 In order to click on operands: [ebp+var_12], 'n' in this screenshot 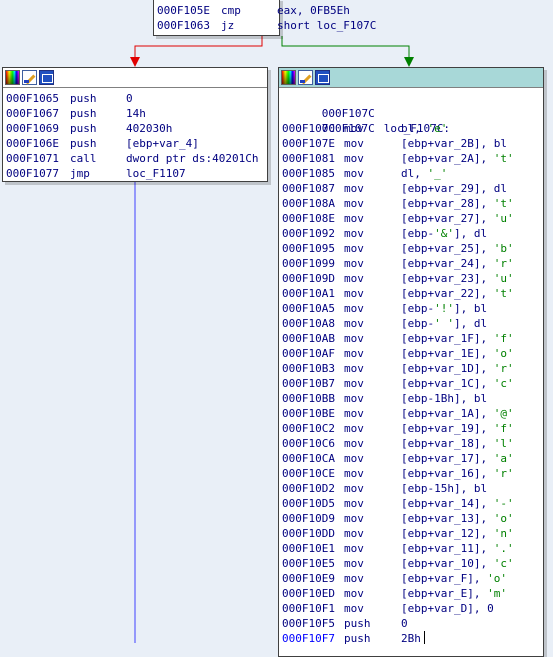, I will do `click(457, 533)`.